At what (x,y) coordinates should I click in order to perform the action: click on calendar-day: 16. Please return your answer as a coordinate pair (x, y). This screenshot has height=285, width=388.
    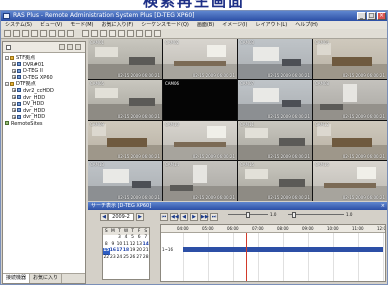
    Looking at the image, I should click on (113, 251).